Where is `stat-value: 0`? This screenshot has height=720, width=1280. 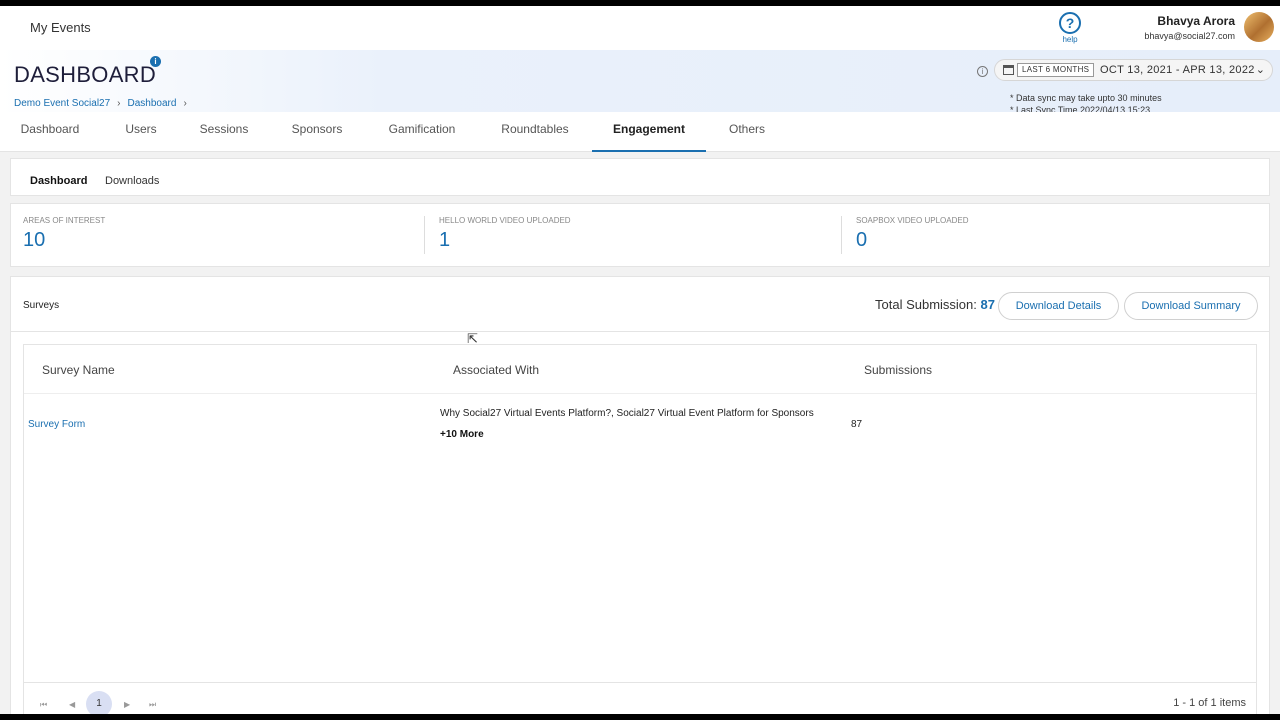 stat-value: 0 is located at coordinates (862, 240).